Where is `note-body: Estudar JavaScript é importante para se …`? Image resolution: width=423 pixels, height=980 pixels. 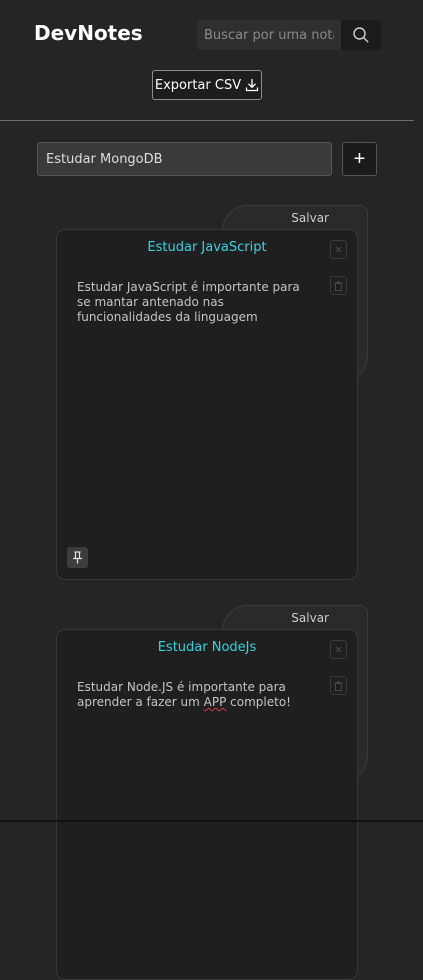 note-body: Estudar JavaScript é importante para se … is located at coordinates (189, 302).